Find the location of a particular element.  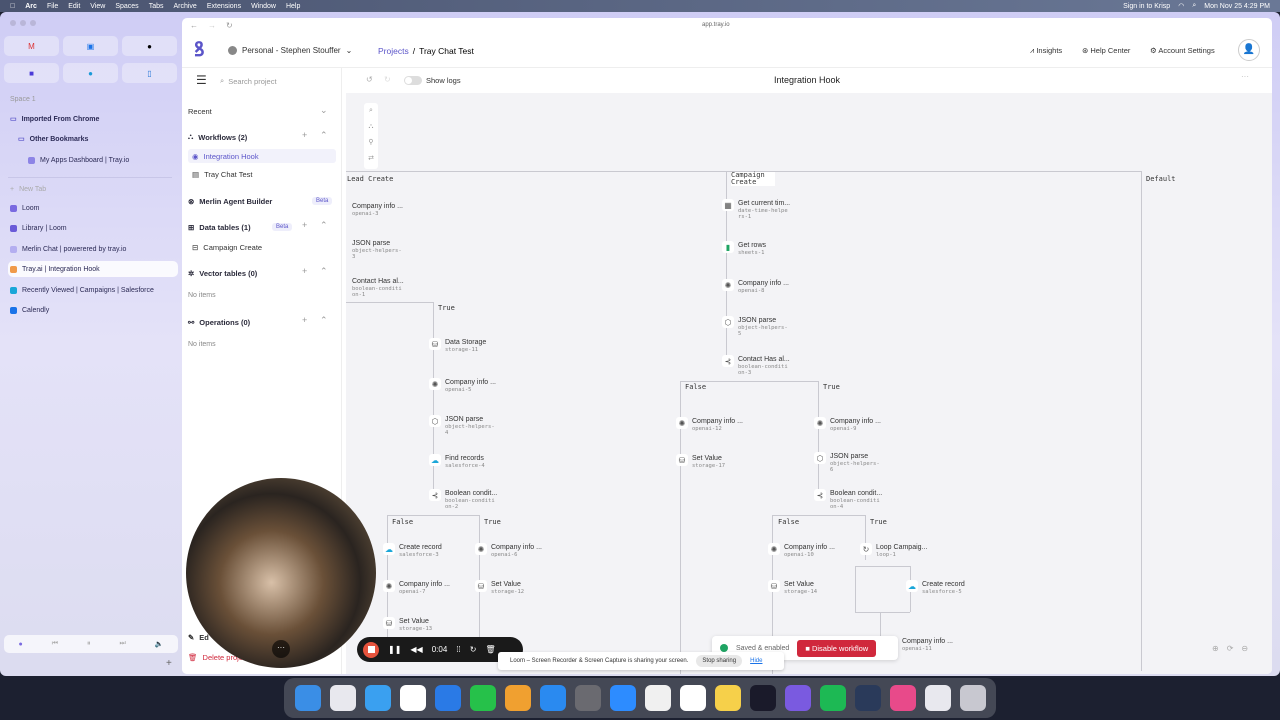

menu-edit: Edit is located at coordinates (74, 6).